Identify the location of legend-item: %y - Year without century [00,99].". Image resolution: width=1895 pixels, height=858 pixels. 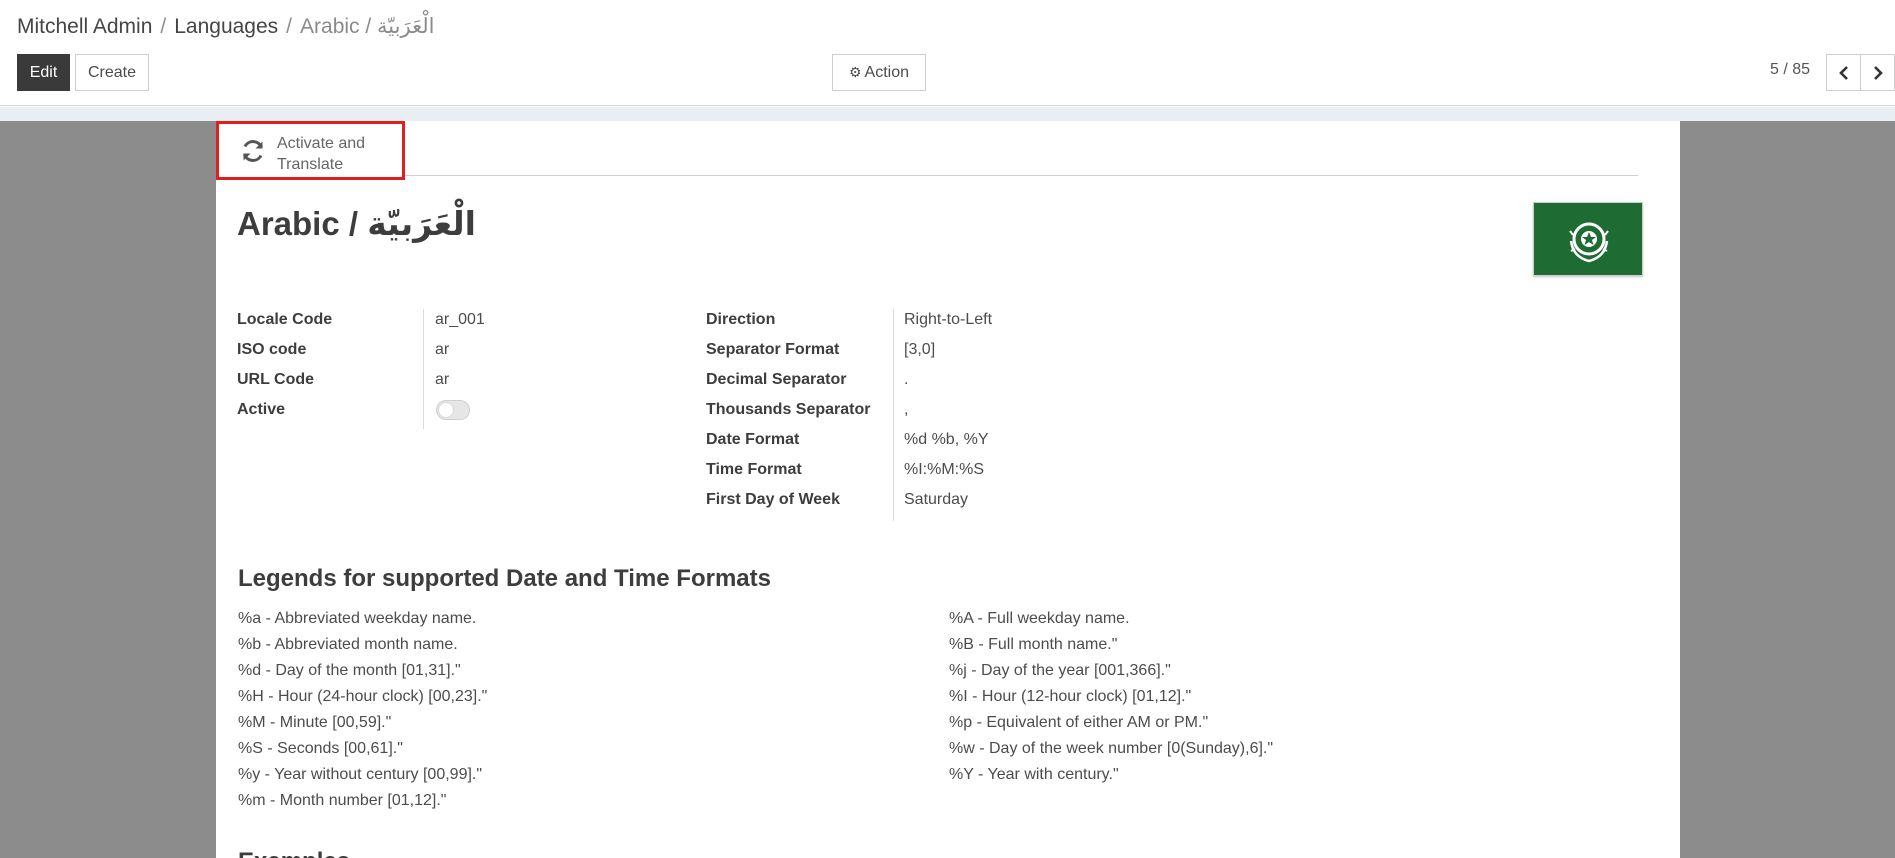
(360, 774).